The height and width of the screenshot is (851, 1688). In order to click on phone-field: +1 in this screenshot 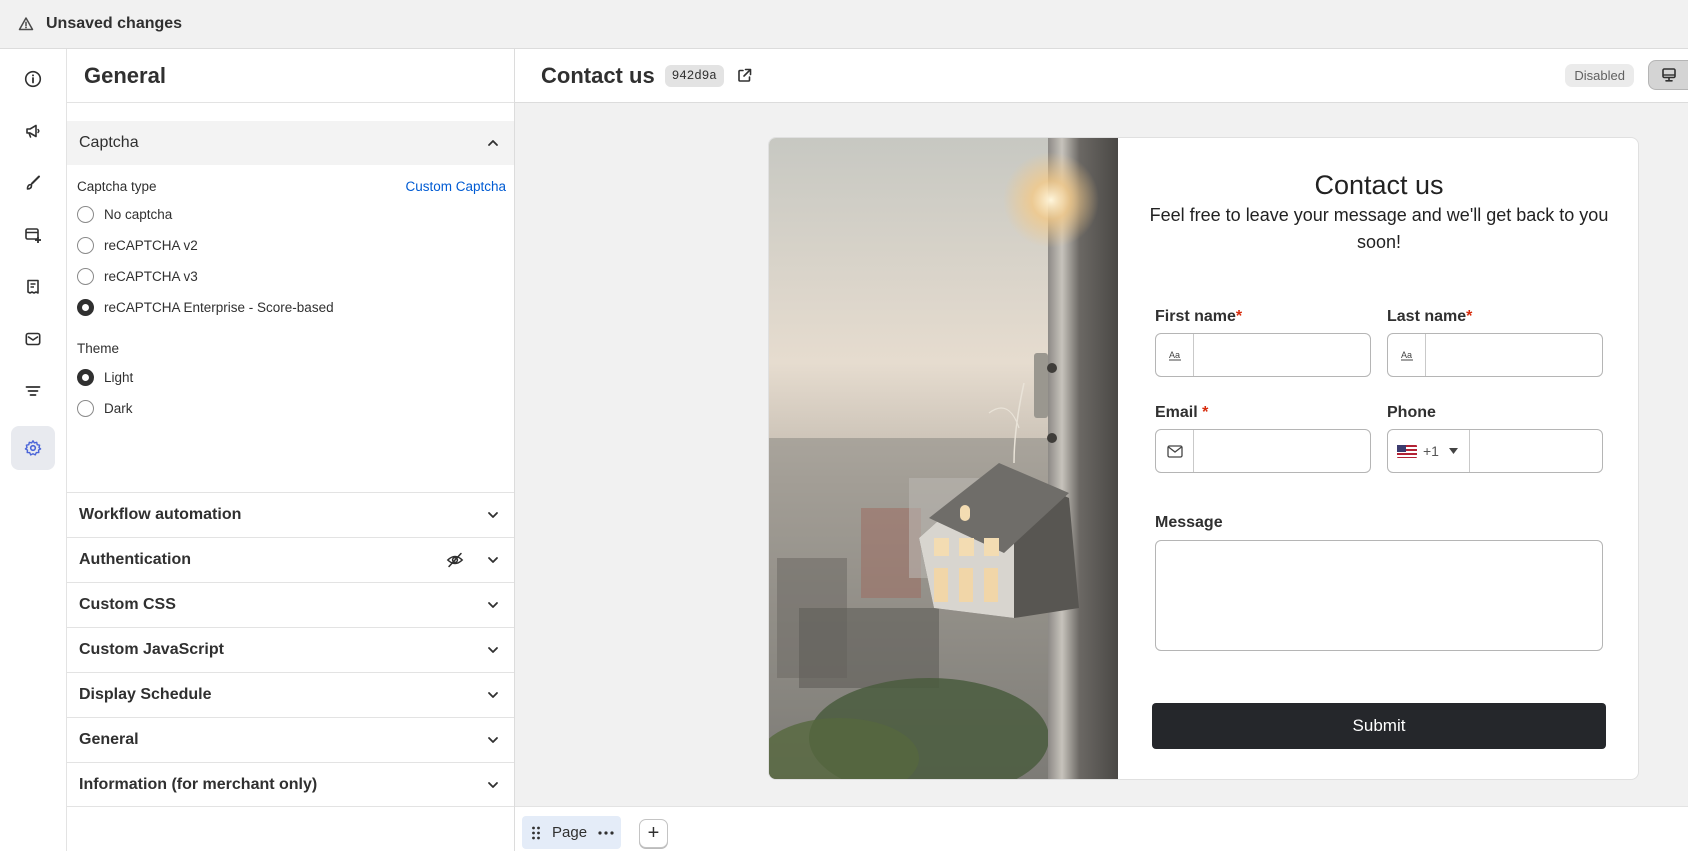, I will do `click(1495, 451)`.